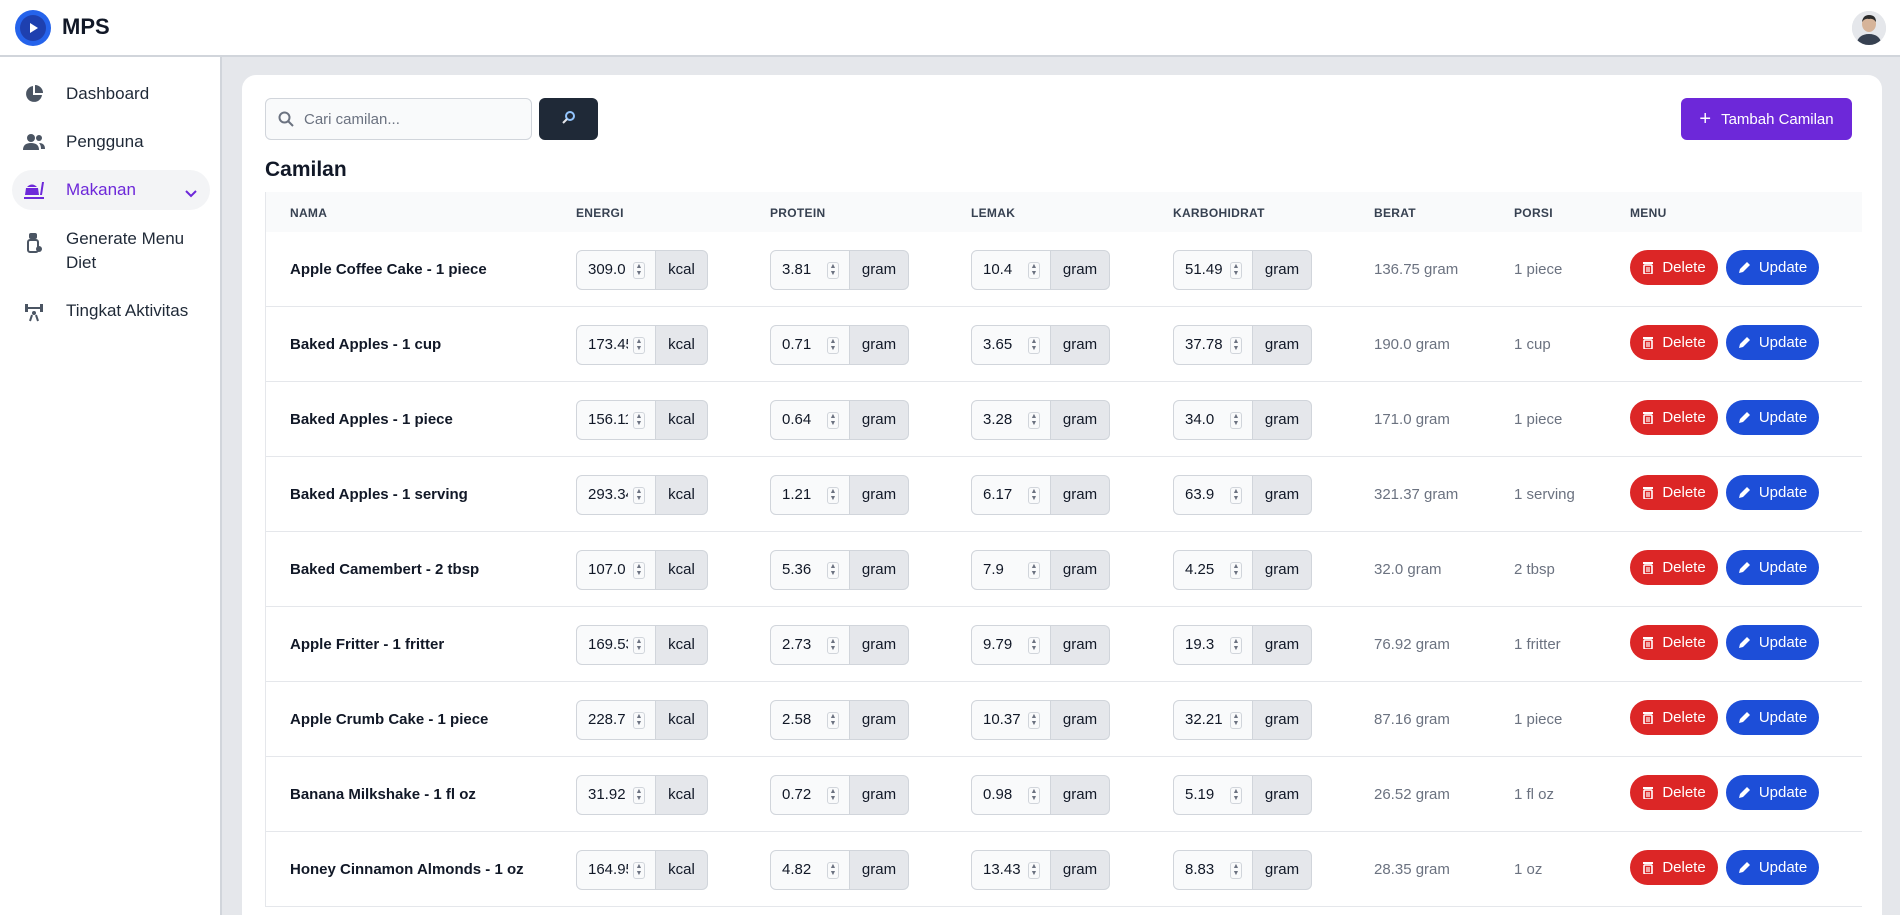 The image size is (1900, 915). What do you see at coordinates (1213, 419) in the screenshot?
I see `carb-input: 34.0 ▲ ▼` at bounding box center [1213, 419].